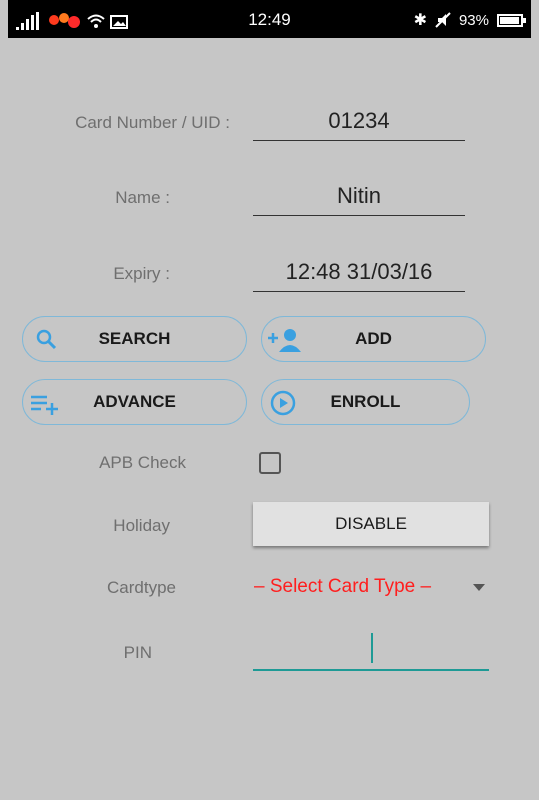 Image resolution: width=539 pixels, height=800 pixels. Describe the element at coordinates (359, 196) in the screenshot. I see `name-field: Nitin` at that location.